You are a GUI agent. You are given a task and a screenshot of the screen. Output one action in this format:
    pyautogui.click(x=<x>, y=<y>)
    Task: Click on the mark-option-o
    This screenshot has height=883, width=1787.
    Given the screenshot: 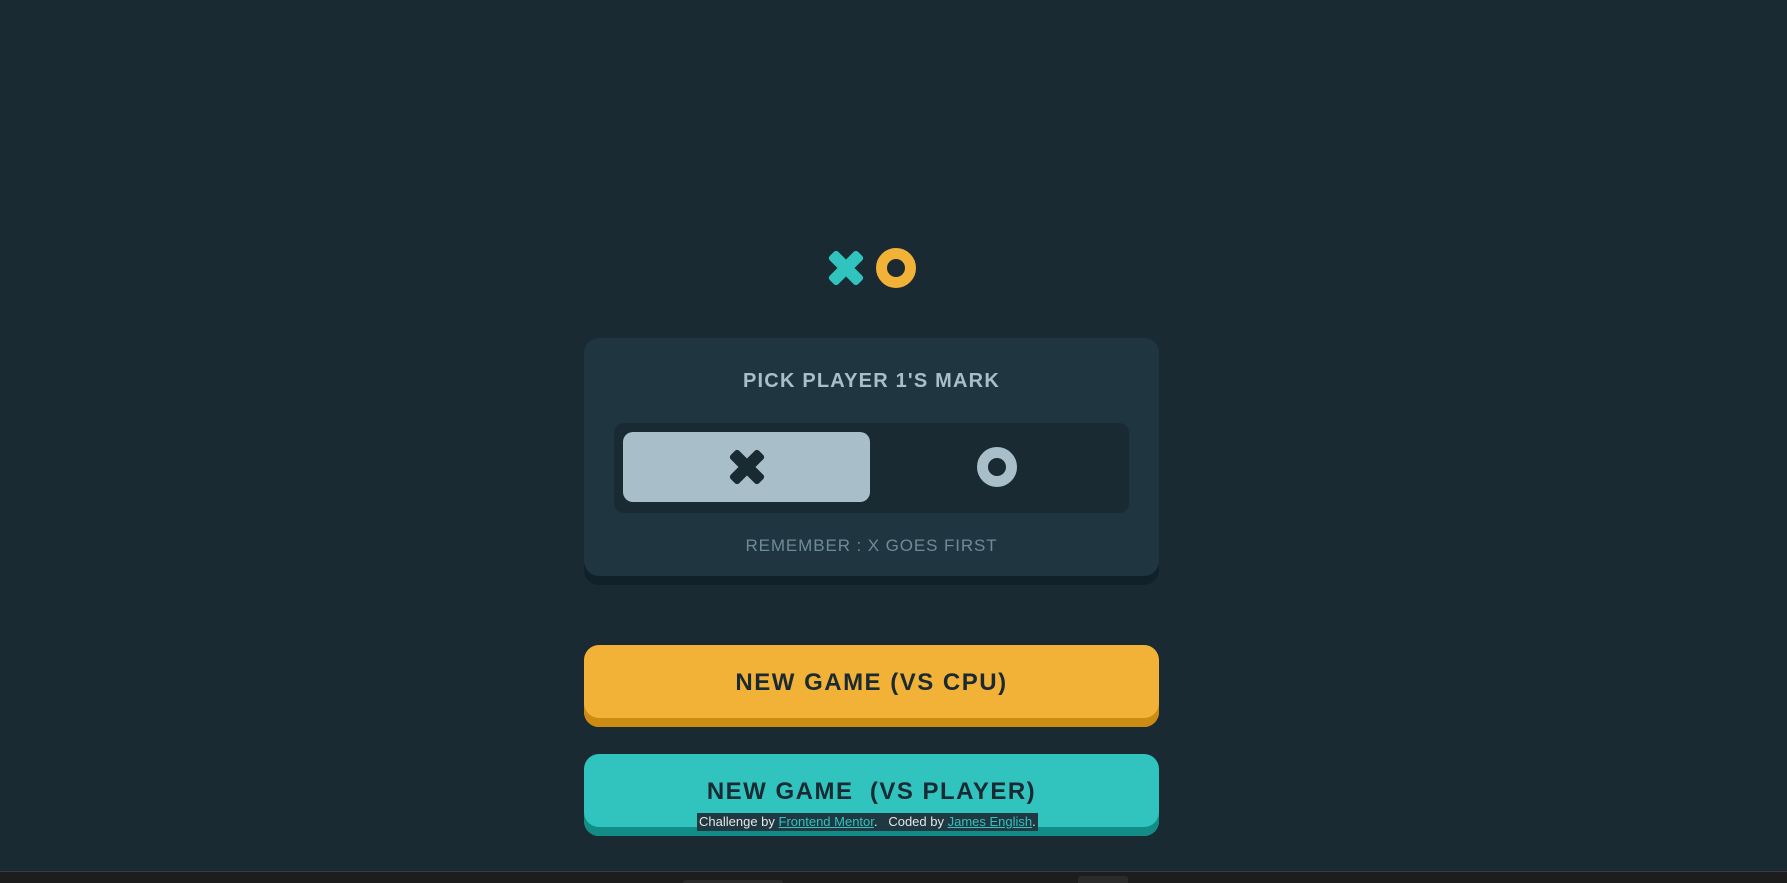 What is the action you would take?
    pyautogui.click(x=996, y=467)
    